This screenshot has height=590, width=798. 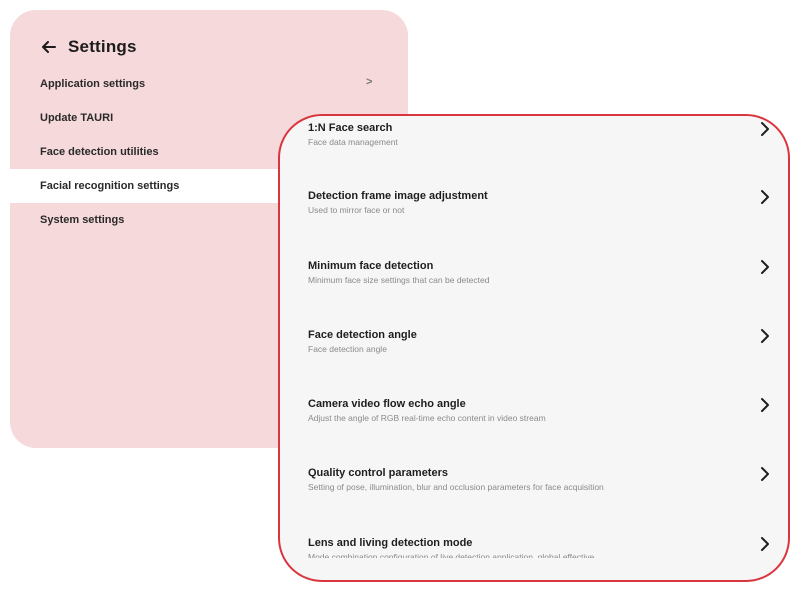 I want to click on page-title: Settings, so click(x=102, y=46).